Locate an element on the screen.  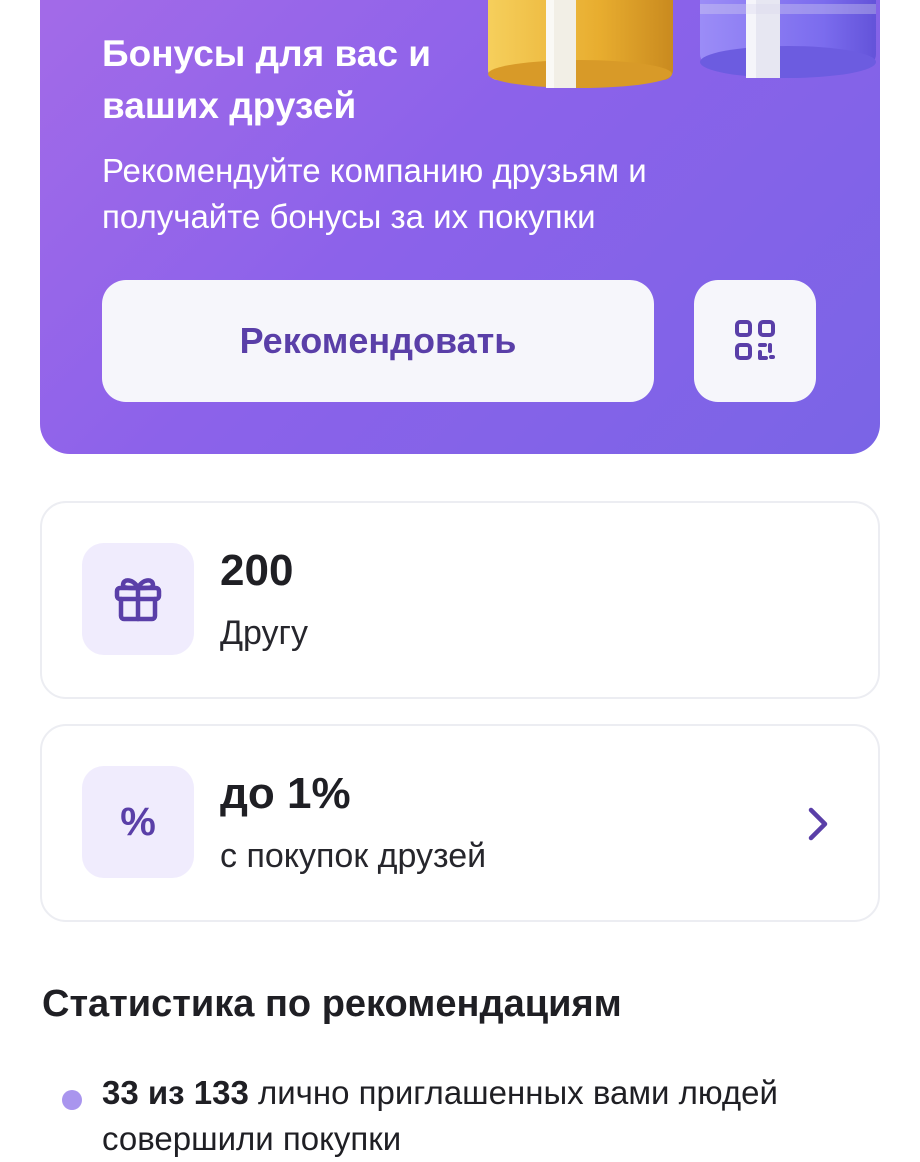
friends-purchases-caption: с покупок друзей is located at coordinates (353, 856).